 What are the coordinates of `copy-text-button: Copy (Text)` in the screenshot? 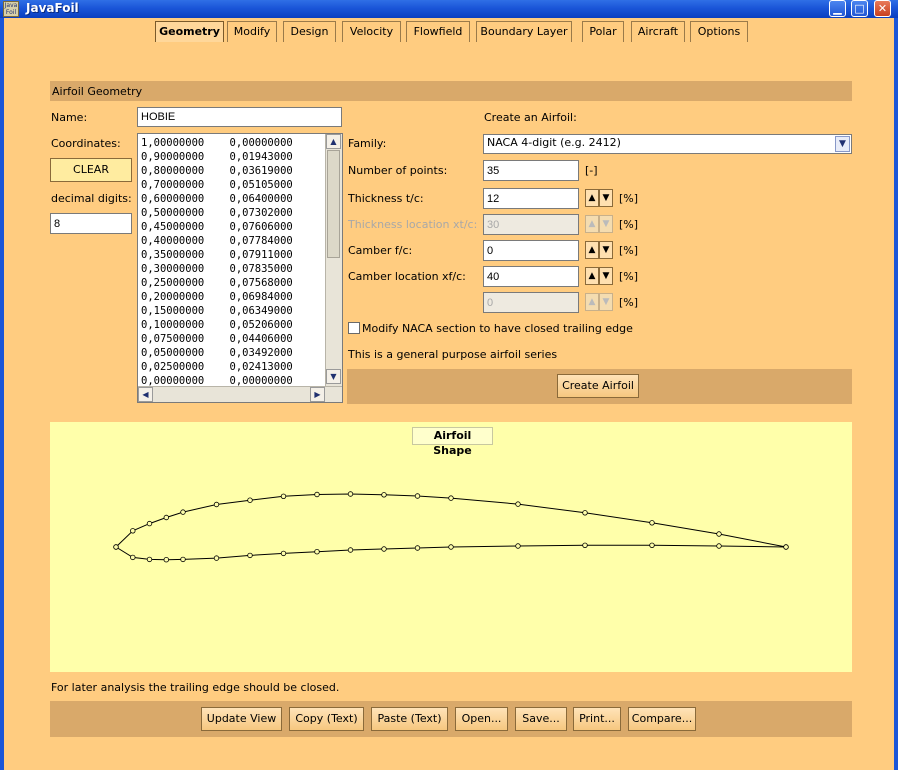 It's located at (326, 719).